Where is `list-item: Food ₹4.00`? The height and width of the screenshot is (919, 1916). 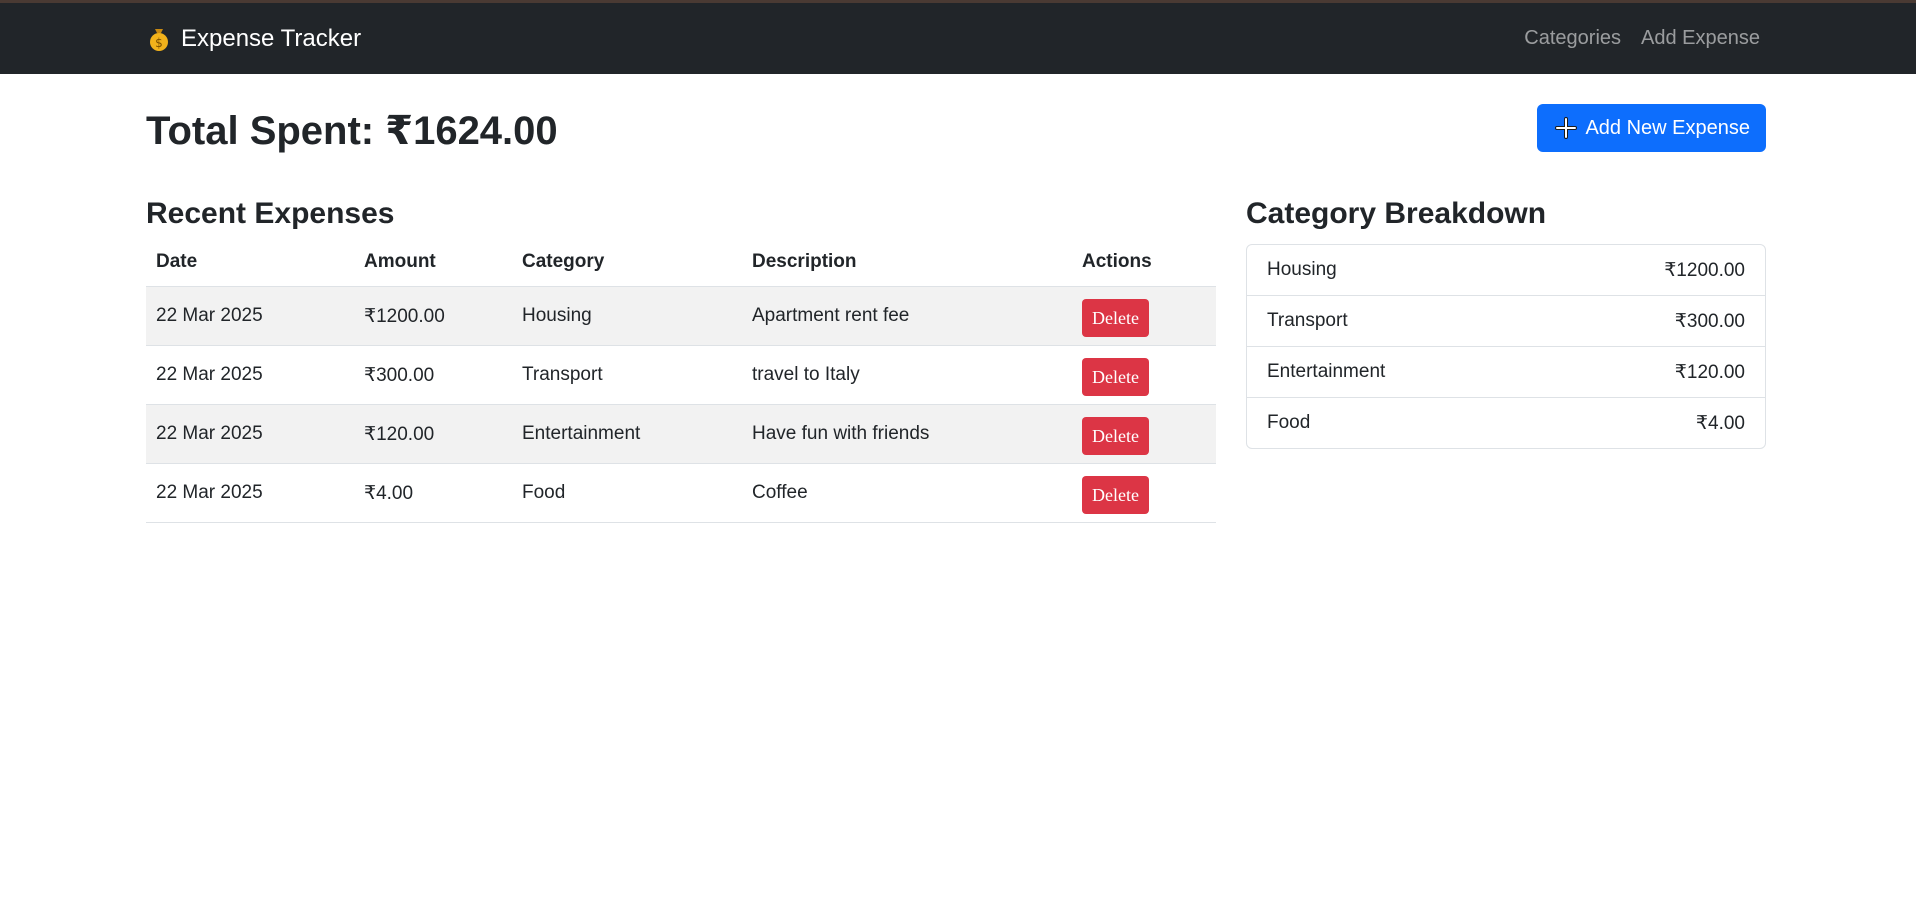
list-item: Food ₹4.00 is located at coordinates (1506, 423).